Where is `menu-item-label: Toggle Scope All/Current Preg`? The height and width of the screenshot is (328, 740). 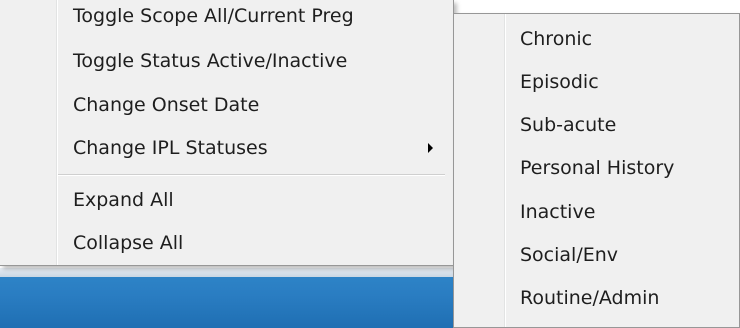 menu-item-label: Toggle Scope All/Current Preg is located at coordinates (213, 16).